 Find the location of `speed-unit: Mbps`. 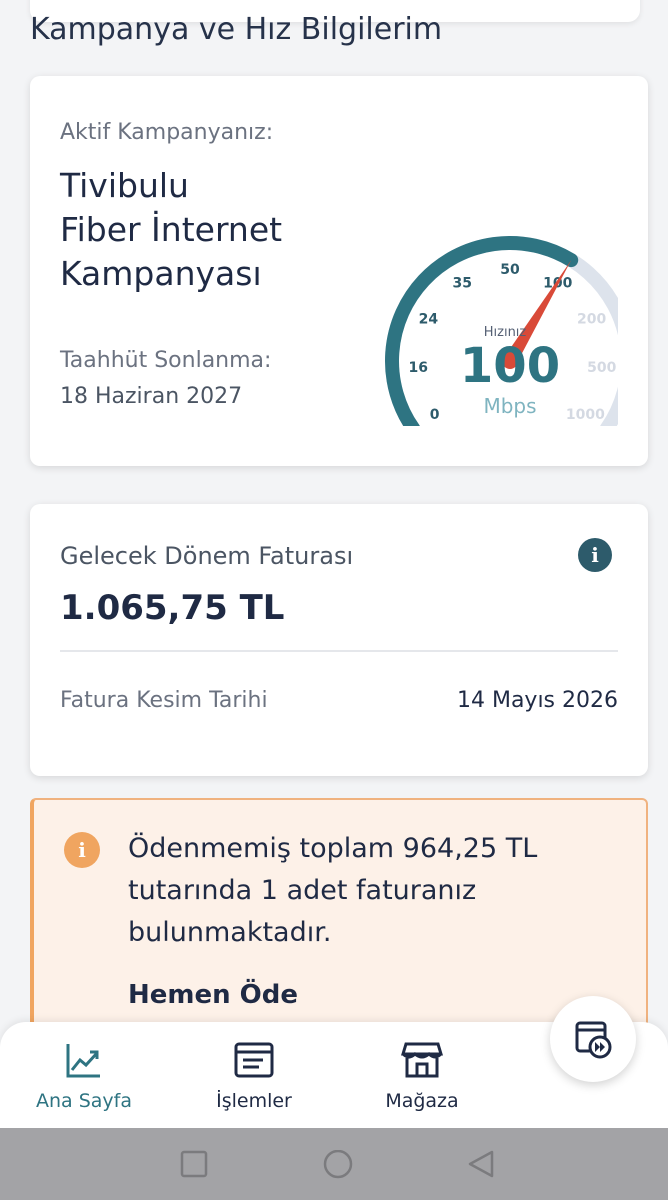

speed-unit: Mbps is located at coordinates (510, 406).